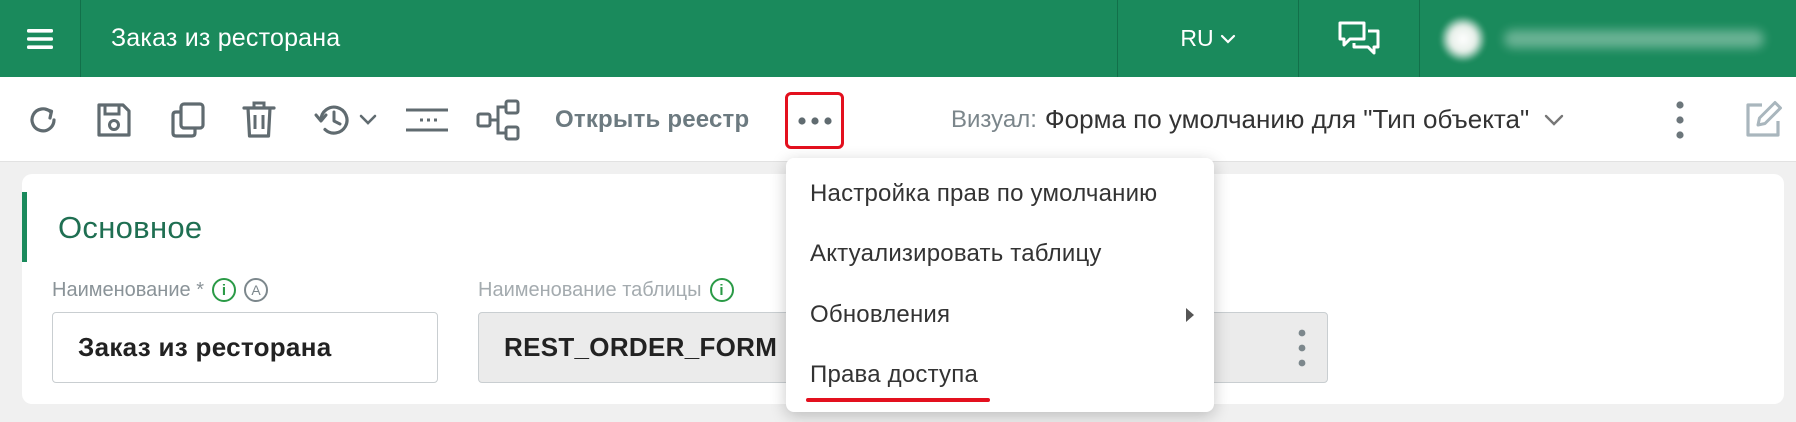 This screenshot has height=422, width=1796. What do you see at coordinates (128, 289) in the screenshot?
I see `name-label-text: Наименование *` at bounding box center [128, 289].